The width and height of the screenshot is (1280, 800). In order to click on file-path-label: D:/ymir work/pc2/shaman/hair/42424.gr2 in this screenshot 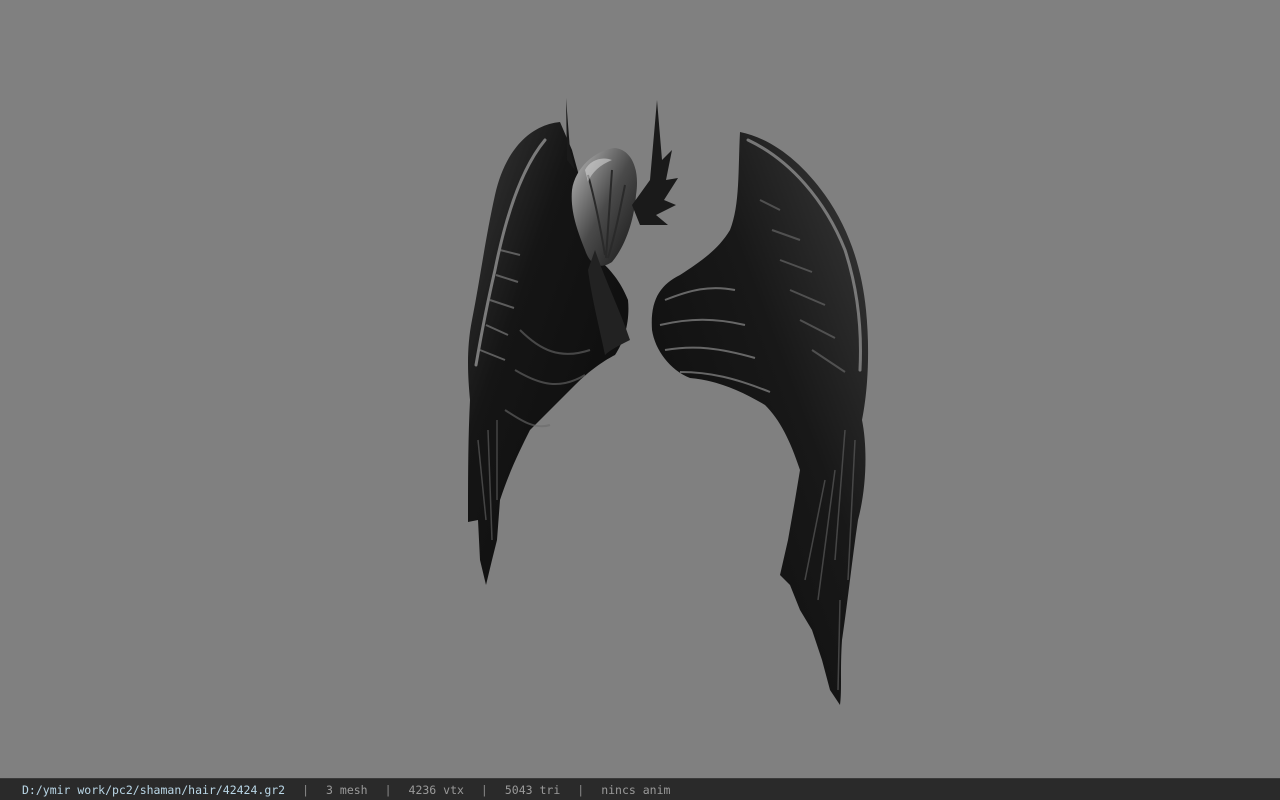, I will do `click(154, 789)`.